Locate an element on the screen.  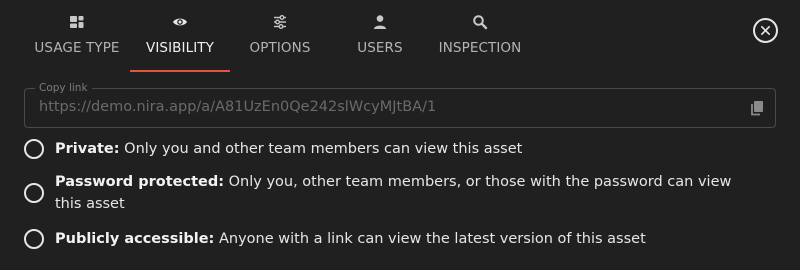
tab-label: VISIBILITY is located at coordinates (179, 48).